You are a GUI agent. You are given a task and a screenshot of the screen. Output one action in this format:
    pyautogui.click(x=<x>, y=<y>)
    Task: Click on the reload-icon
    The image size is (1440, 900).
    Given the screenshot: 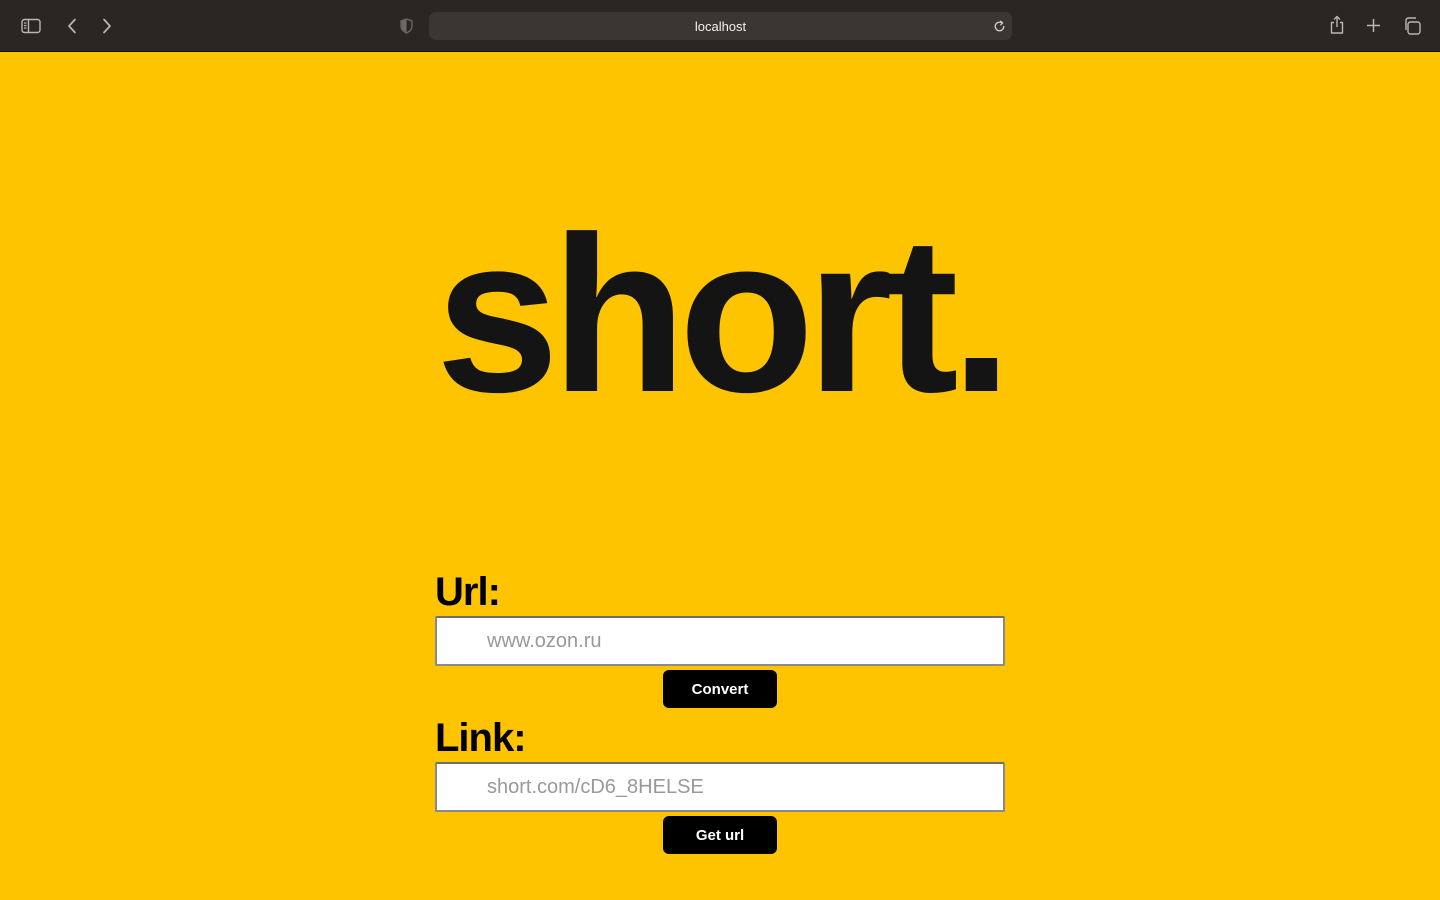 What is the action you would take?
    pyautogui.click(x=999, y=26)
    